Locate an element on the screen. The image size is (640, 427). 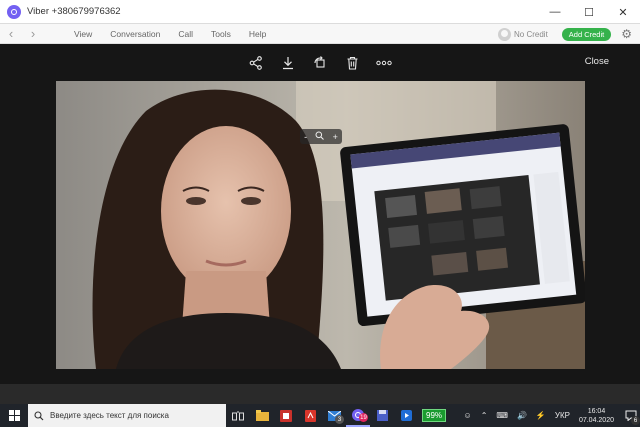
forward-arrow-icon: › is located at coordinates (33, 34).